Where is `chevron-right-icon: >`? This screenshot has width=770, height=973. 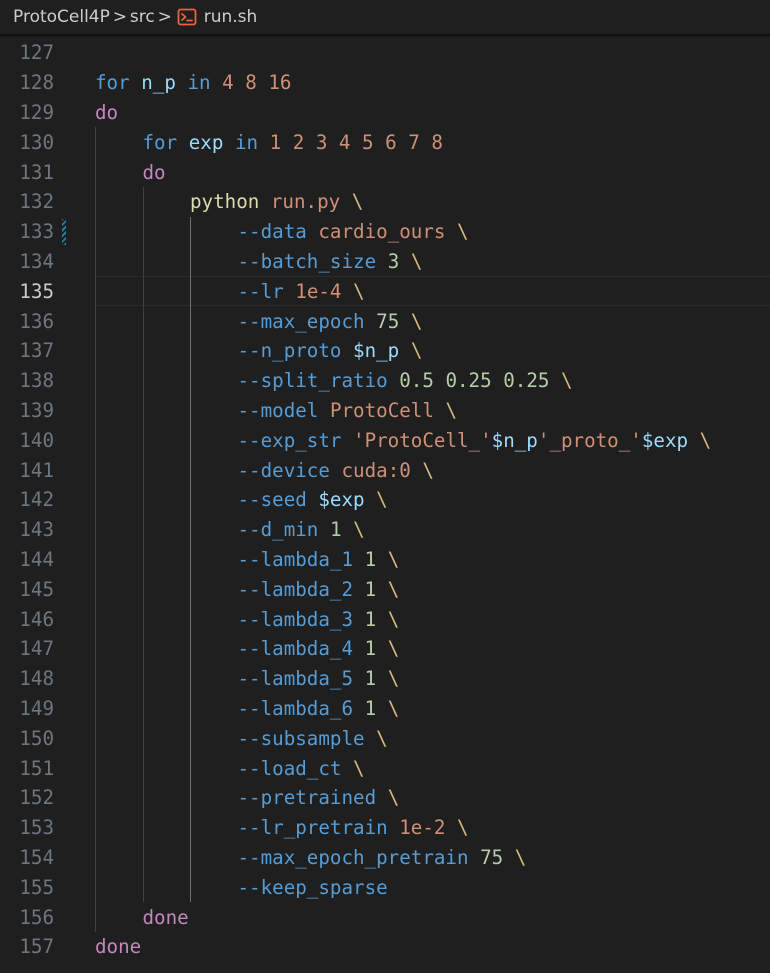
chevron-right-icon: > is located at coordinates (120, 17).